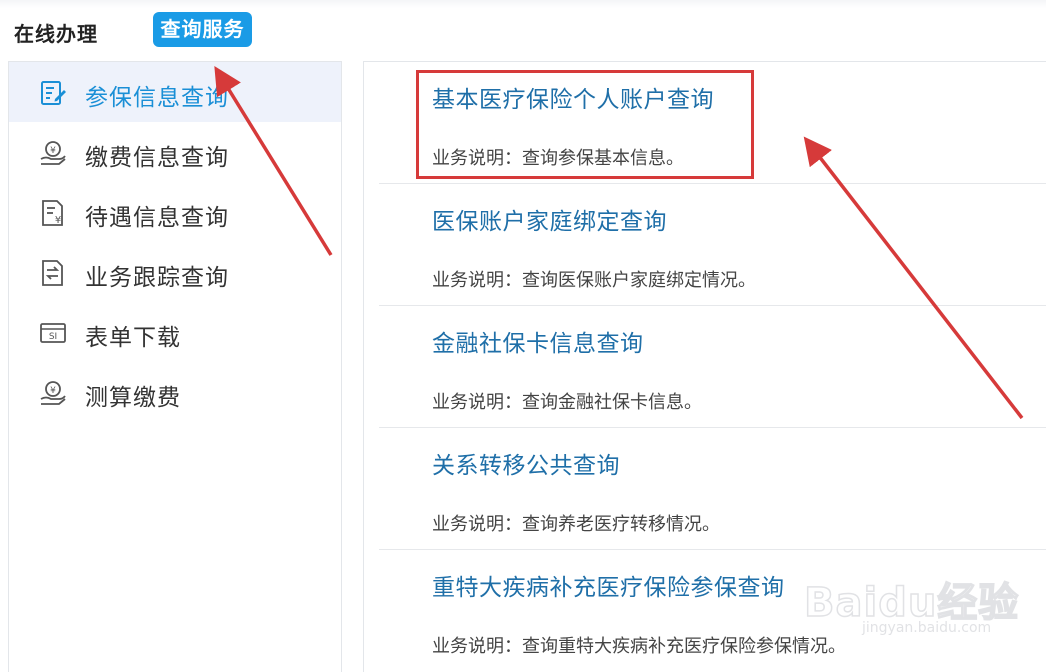 This screenshot has width=1046, height=672. Describe the element at coordinates (133, 338) in the screenshot. I see `sidebar-item-label: 表单下载` at that location.